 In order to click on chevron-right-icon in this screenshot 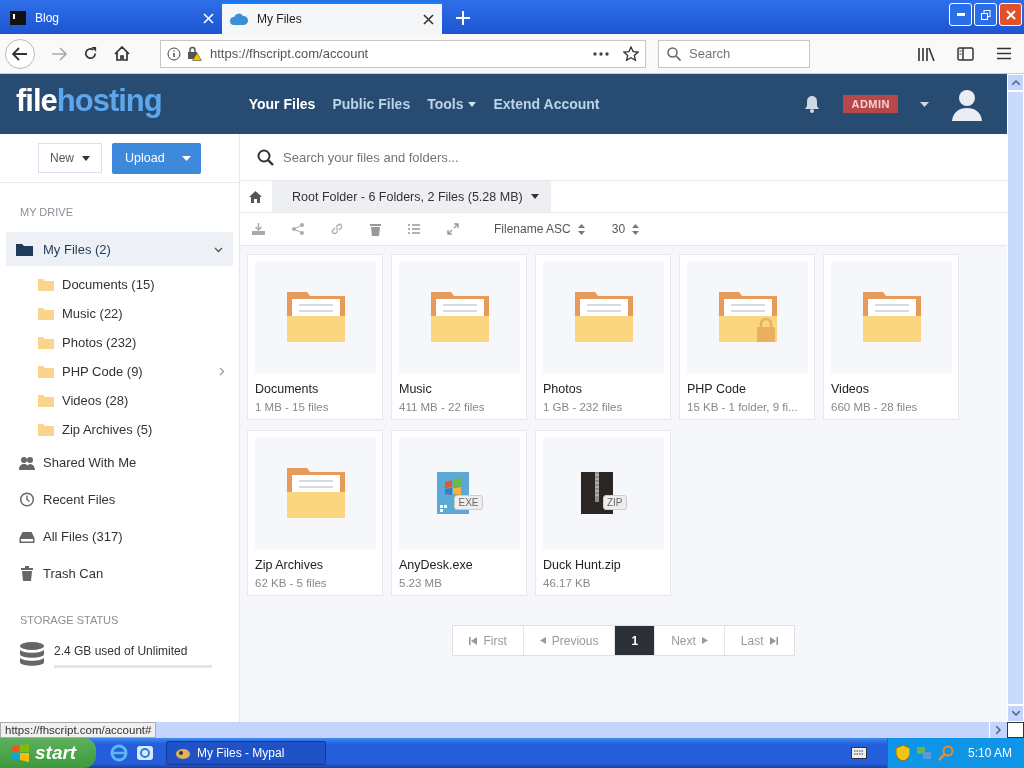, I will do `click(221, 371)`.